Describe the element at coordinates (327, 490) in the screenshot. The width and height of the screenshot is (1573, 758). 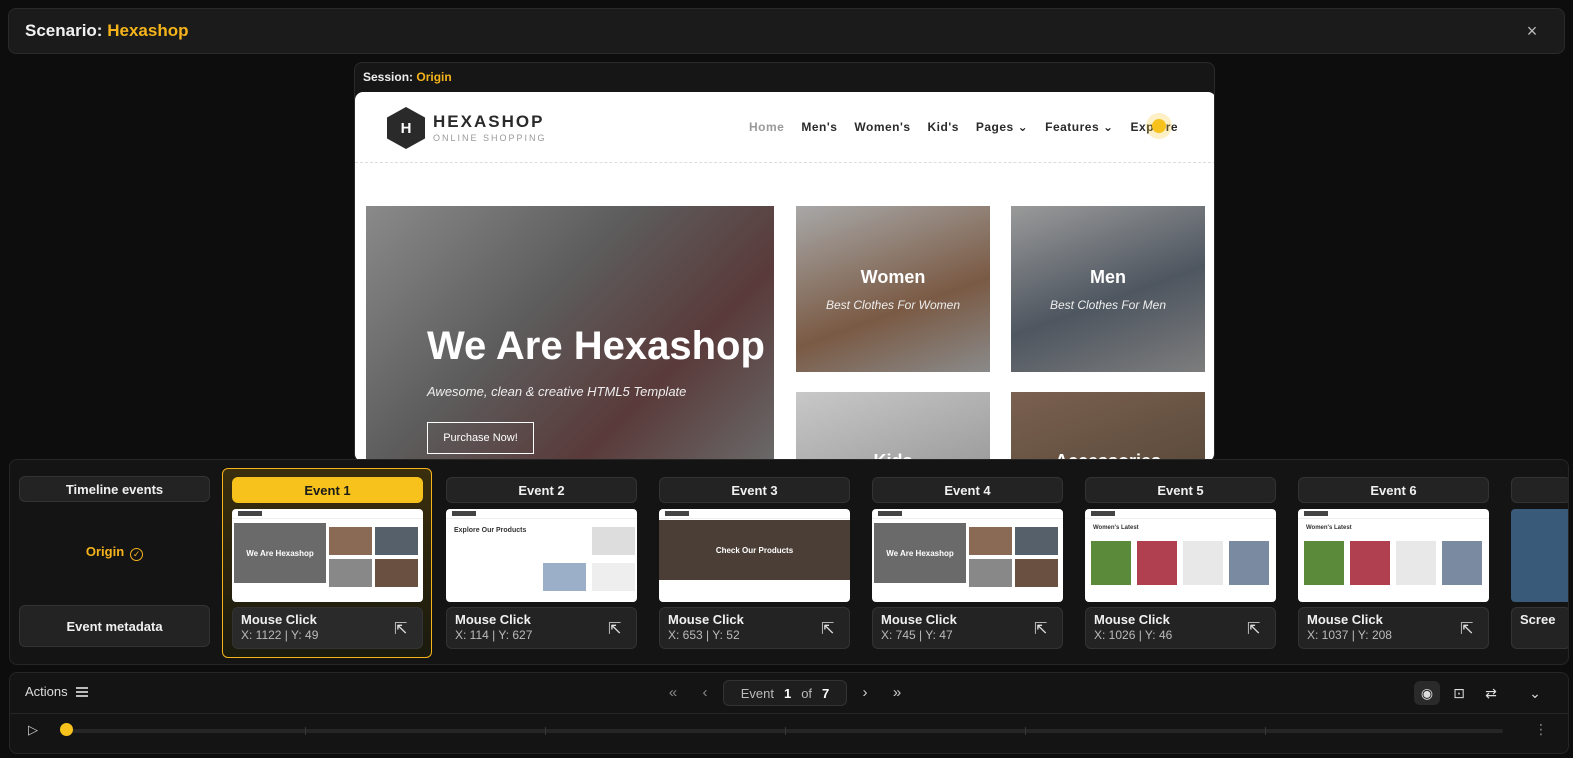
I see `event-label: Event 1` at that location.